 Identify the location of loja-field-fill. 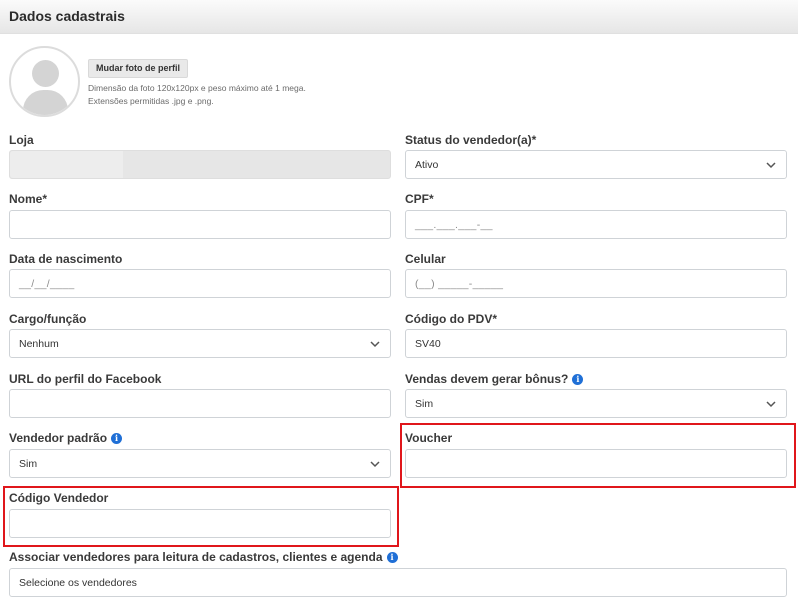
(66, 164).